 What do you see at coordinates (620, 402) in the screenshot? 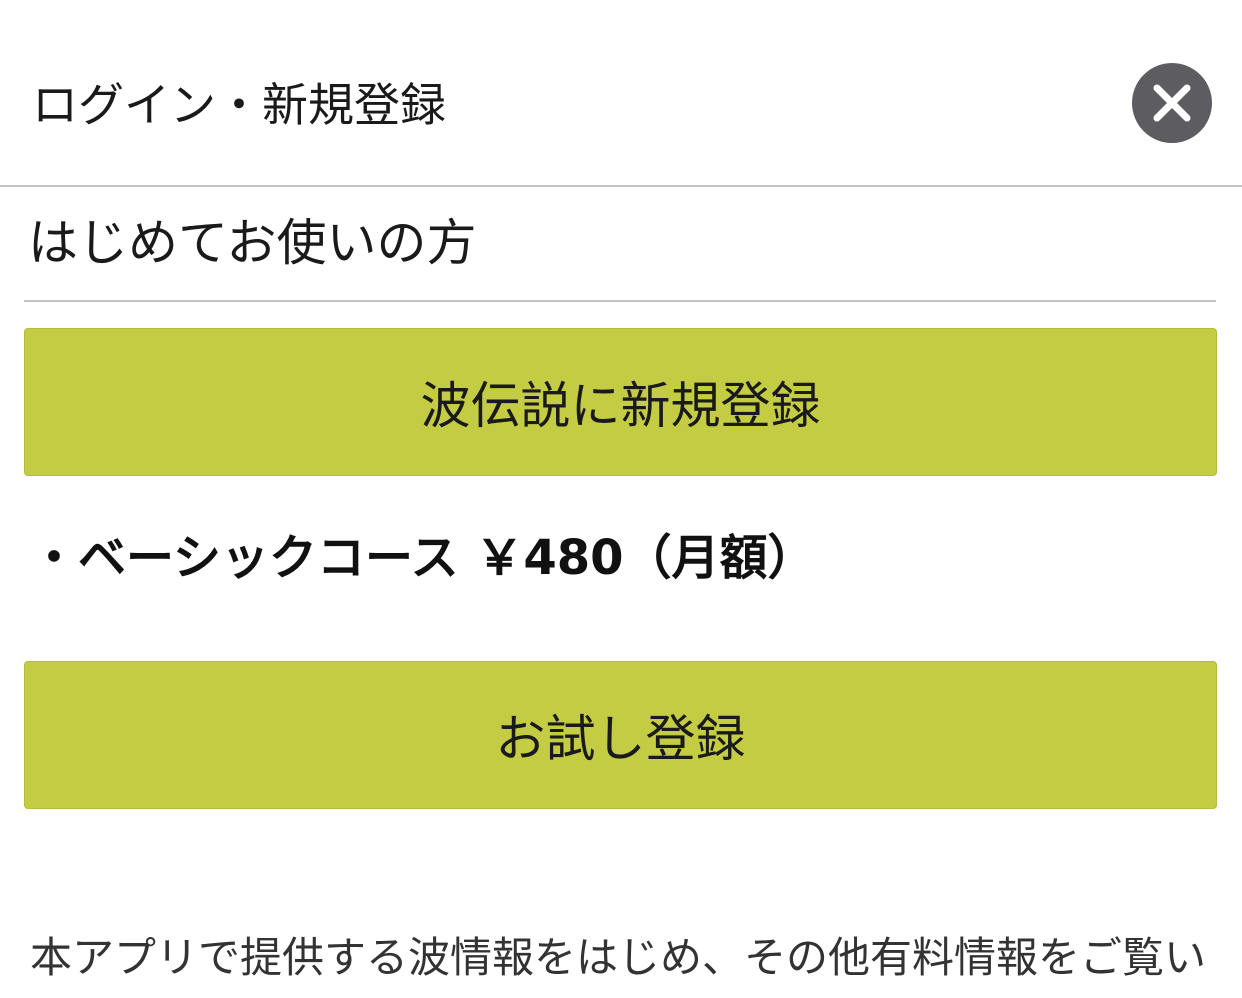
I see `register-button: 波伝説に新規登録` at bounding box center [620, 402].